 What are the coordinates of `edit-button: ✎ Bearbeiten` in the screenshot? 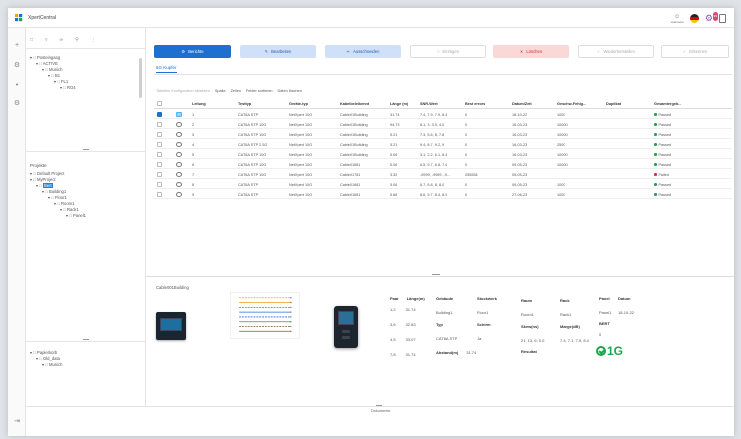 It's located at (278, 51).